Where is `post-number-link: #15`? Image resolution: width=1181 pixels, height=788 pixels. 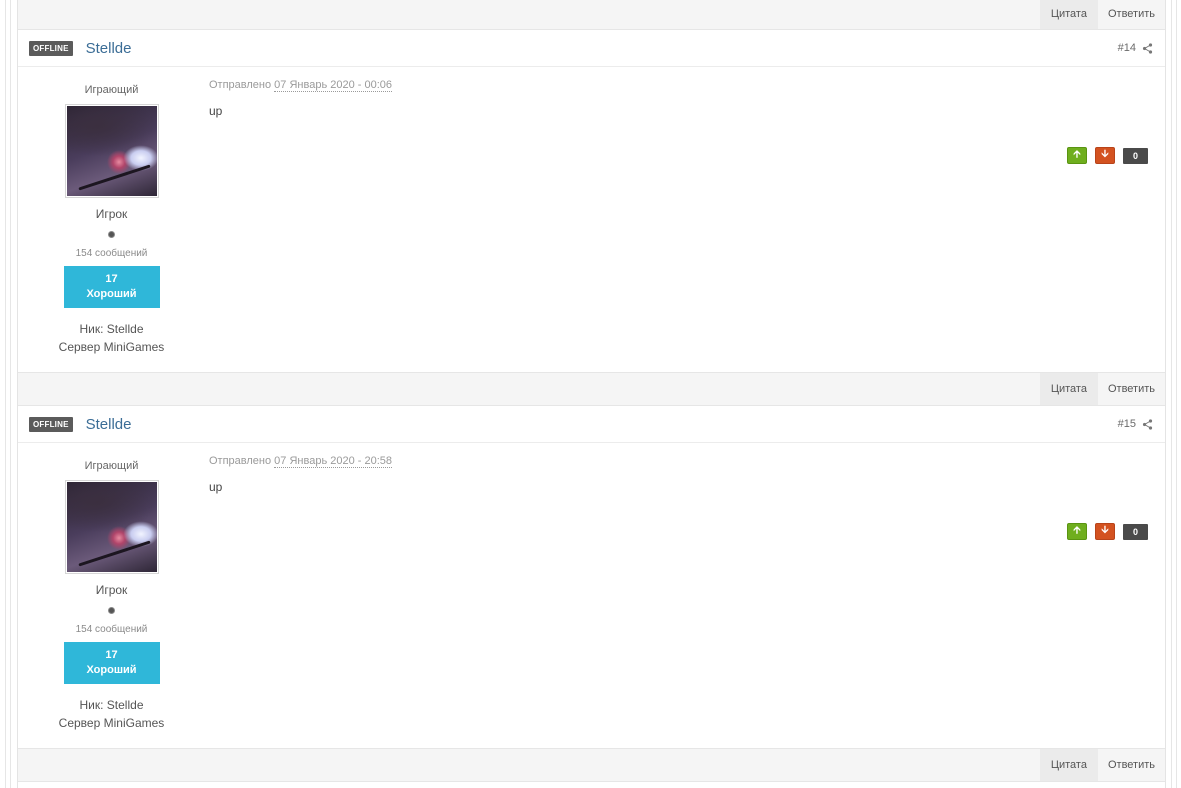 post-number-link: #15 is located at coordinates (1127, 424).